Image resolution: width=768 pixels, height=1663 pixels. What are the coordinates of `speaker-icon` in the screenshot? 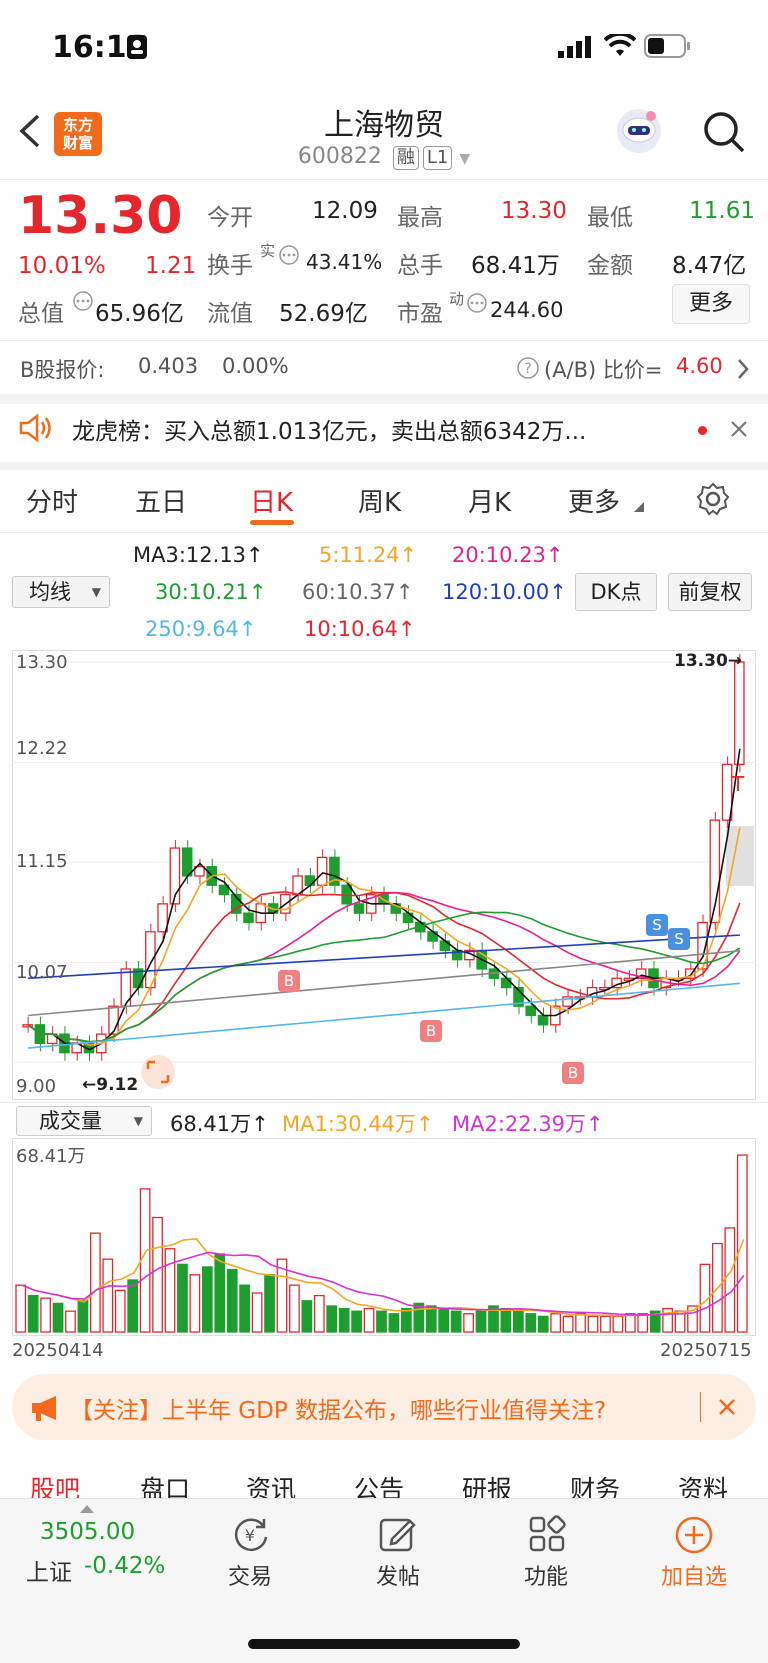 It's located at (35, 428).